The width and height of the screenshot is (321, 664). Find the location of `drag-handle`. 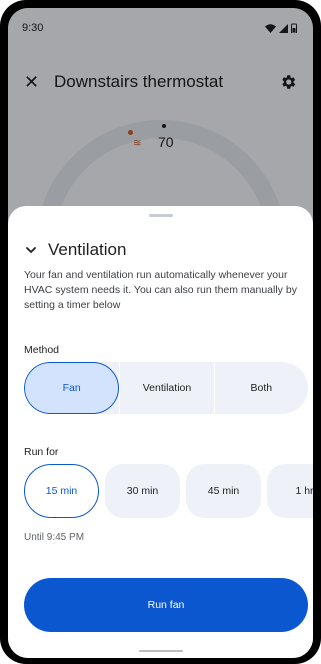

drag-handle is located at coordinates (161, 215).